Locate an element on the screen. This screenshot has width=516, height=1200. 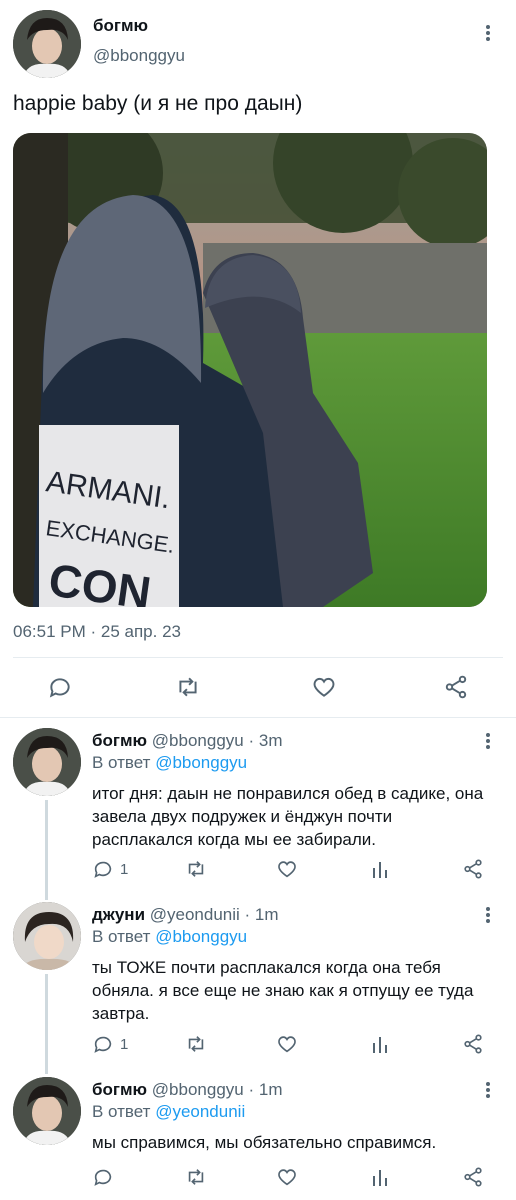
reply-context: В ответ @yeondunii is located at coordinates (168, 1112).